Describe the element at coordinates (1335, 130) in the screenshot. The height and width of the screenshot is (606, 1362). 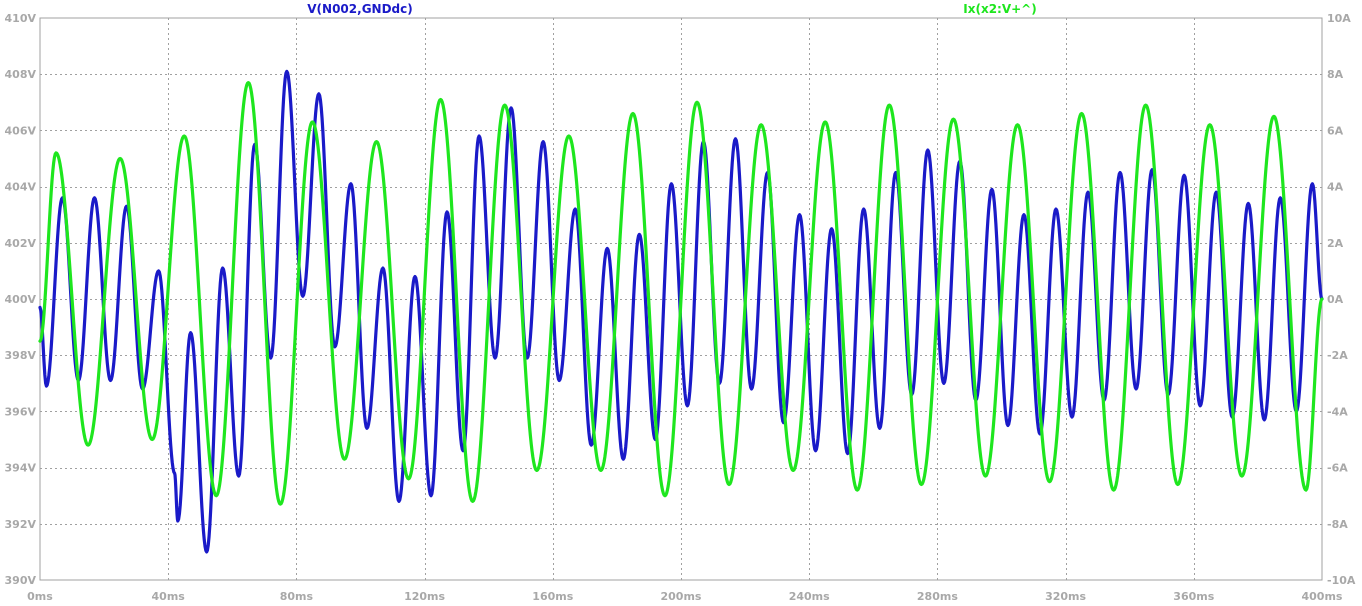
I see `y-right-tick-label: 6A` at that location.